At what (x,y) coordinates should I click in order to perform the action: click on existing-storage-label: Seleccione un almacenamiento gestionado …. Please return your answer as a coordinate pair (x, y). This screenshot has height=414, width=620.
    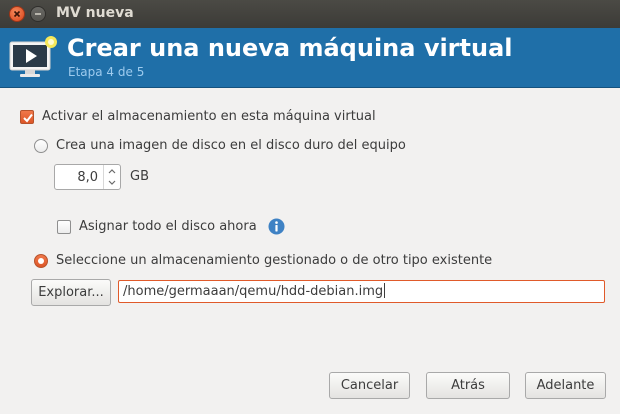
    Looking at the image, I should click on (274, 260).